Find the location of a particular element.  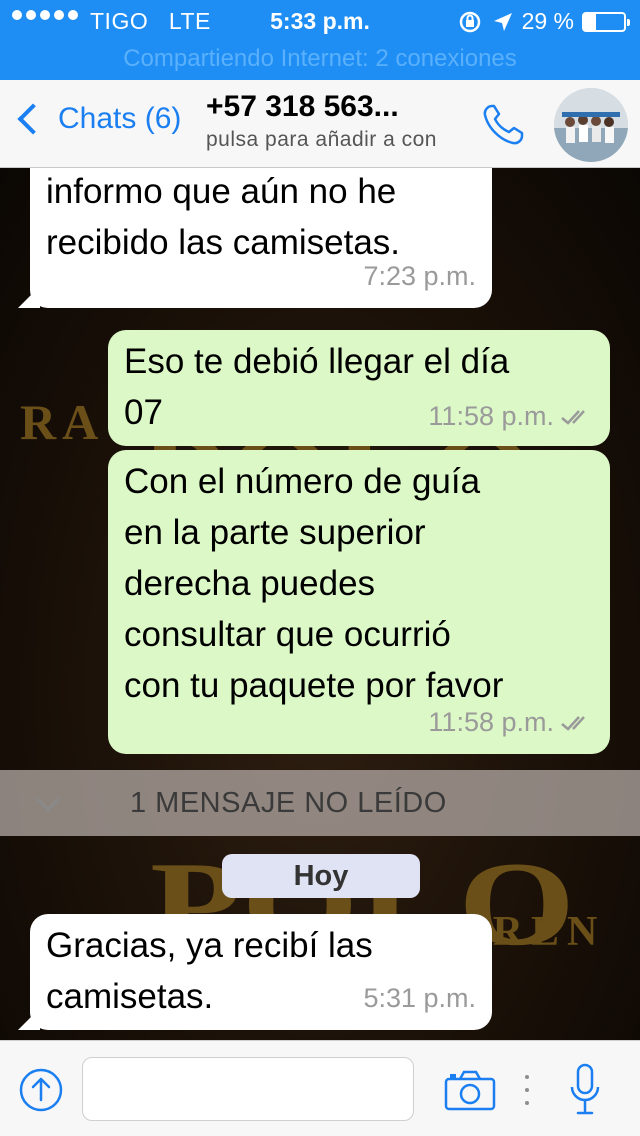

camera-icon is located at coordinates (470, 1090).